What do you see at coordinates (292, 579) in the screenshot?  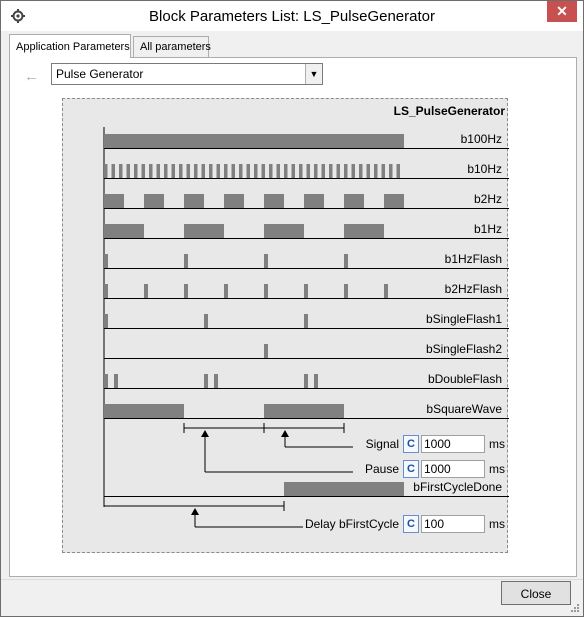 I see `footer-divider` at bounding box center [292, 579].